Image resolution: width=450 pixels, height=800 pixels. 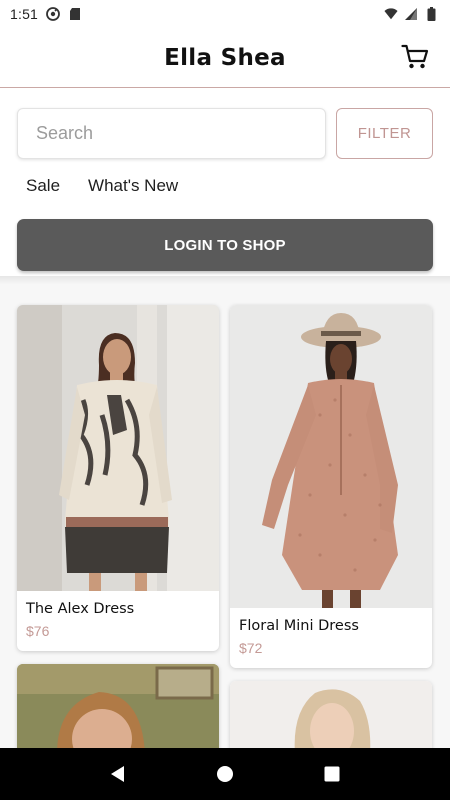 I want to click on home-icon, so click(x=224, y=774).